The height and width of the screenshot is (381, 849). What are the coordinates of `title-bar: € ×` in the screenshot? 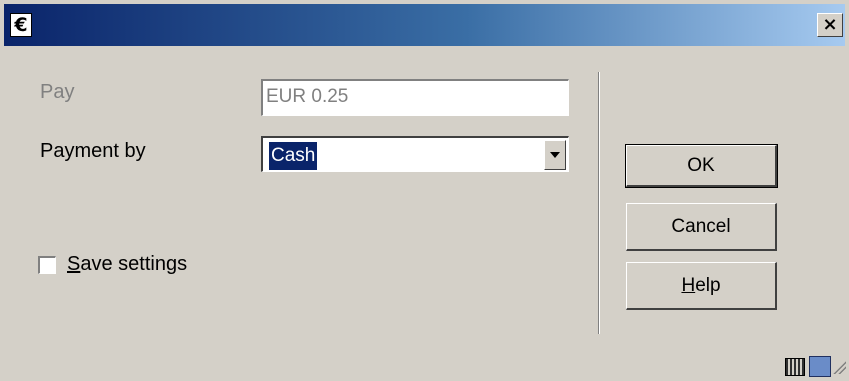 It's located at (424, 25).